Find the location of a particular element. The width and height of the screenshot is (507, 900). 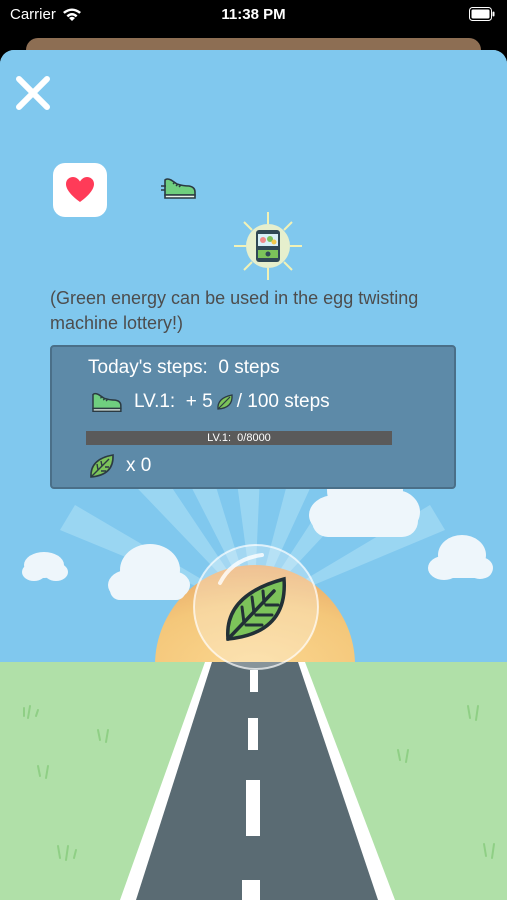

progress-label: LV.1: is located at coordinates (219, 438).